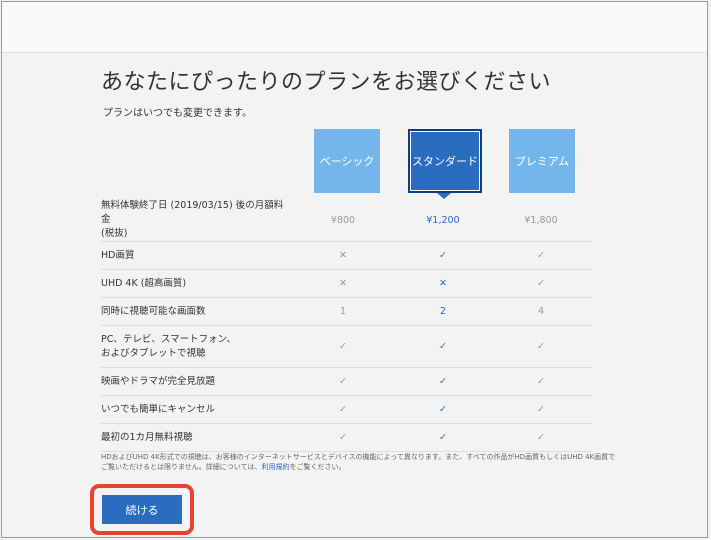 This screenshot has height=540, width=711. I want to click on basic-value: ¥800, so click(343, 220).